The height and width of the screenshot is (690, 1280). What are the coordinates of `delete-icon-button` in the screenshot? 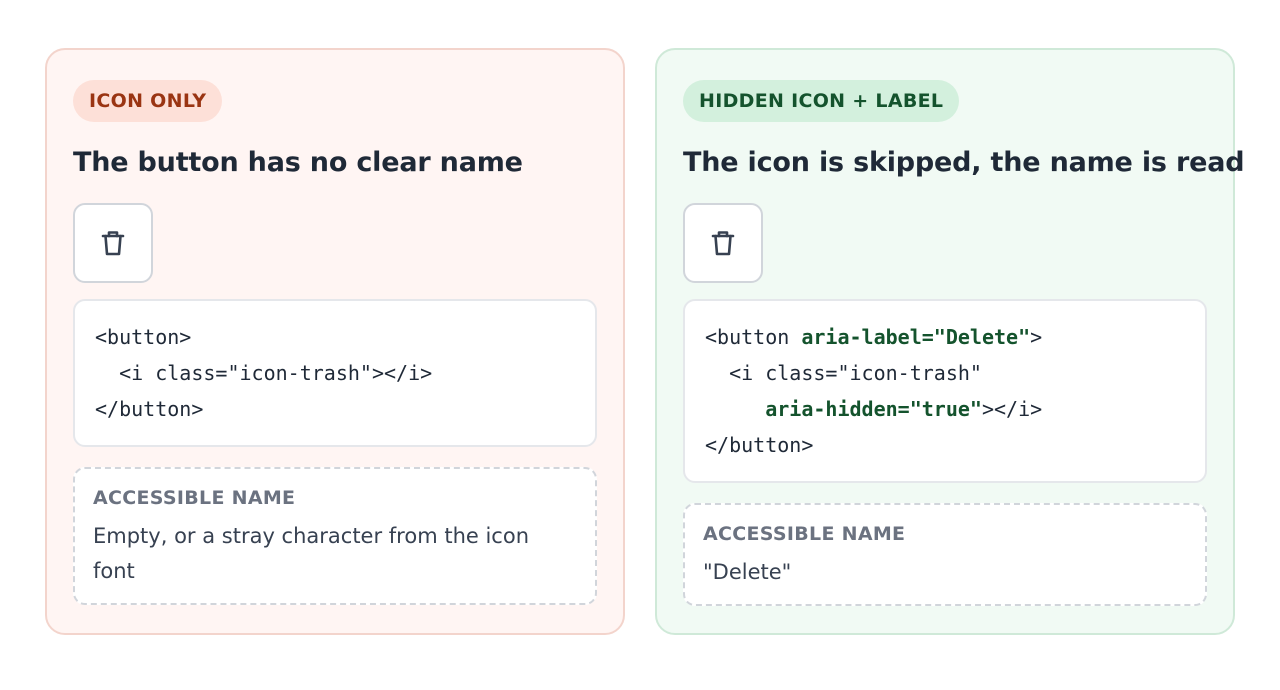 It's located at (113, 243).